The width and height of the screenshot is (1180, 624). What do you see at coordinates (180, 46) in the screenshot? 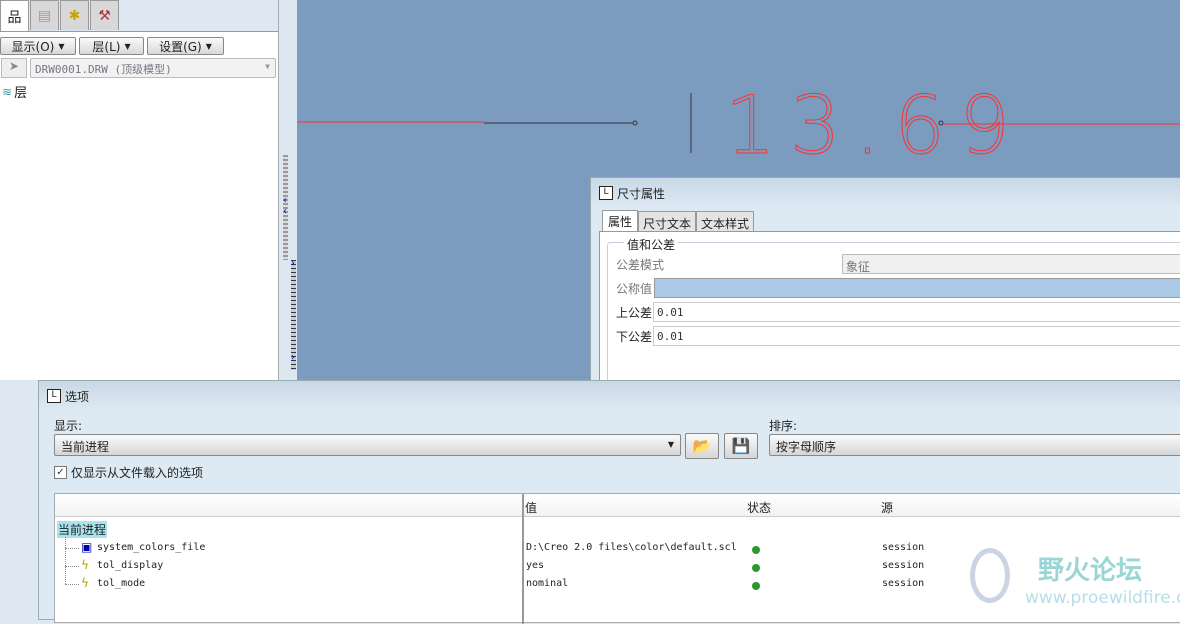
I see `settings-menu-label: 设置(G)` at bounding box center [180, 46].